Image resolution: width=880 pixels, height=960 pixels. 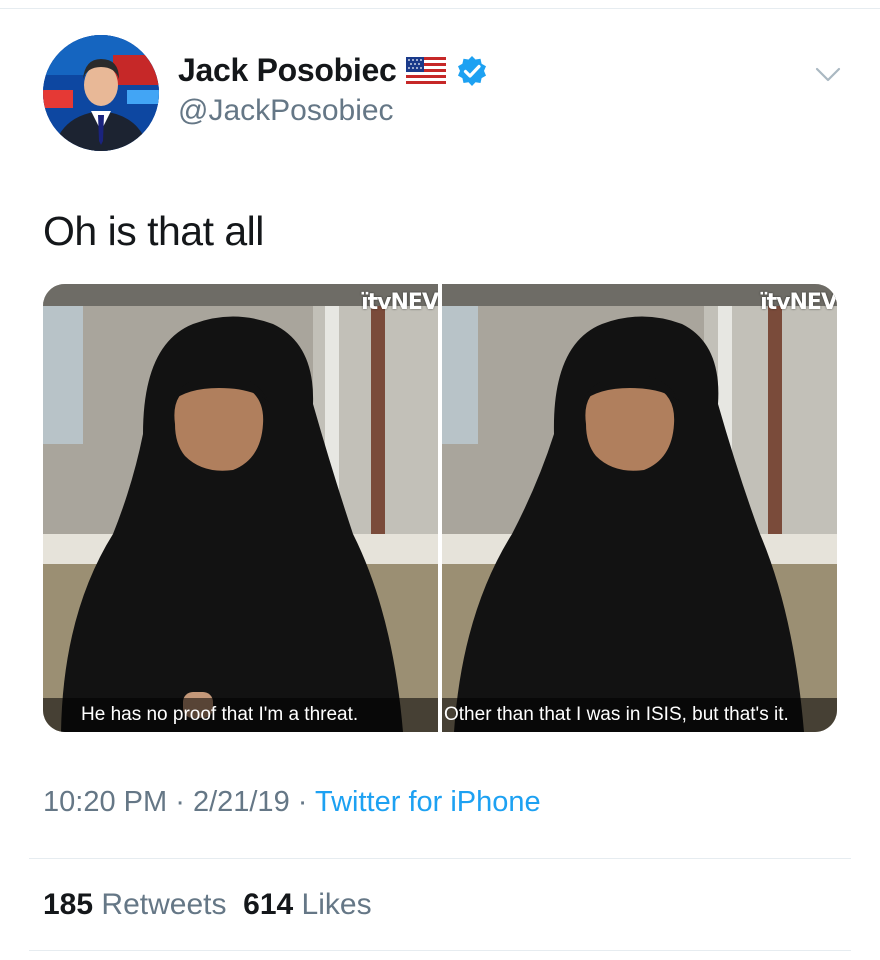 I want to click on likes-count: 614, so click(x=268, y=904).